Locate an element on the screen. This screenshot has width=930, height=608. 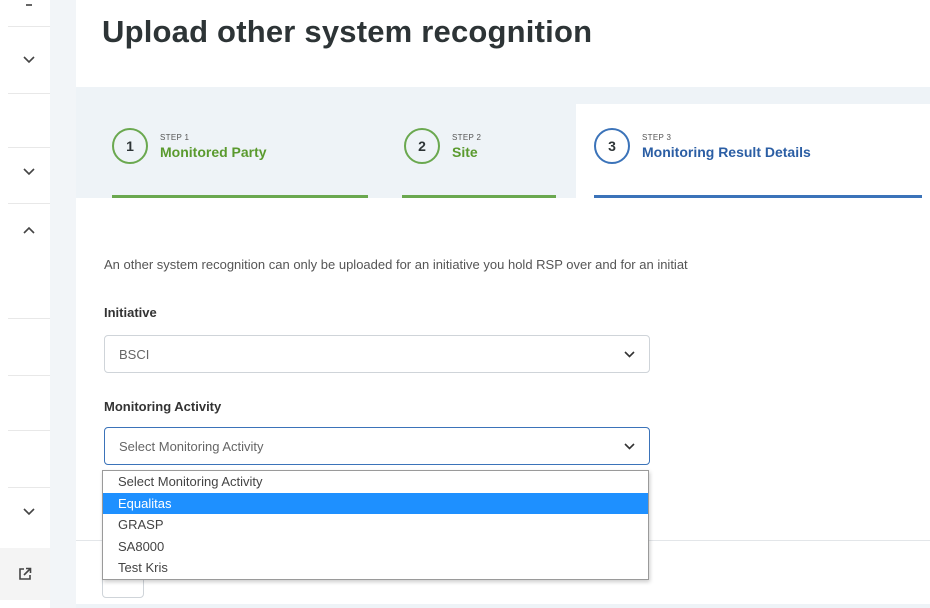
chevron-up-icon is located at coordinates (29, 230).